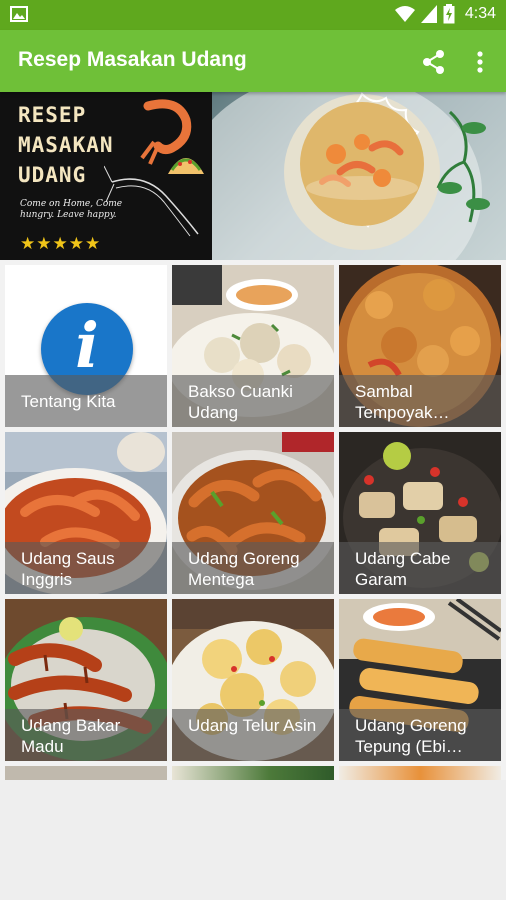 The image size is (506, 900). I want to click on soup-bowl-illustration, so click(336, 176).